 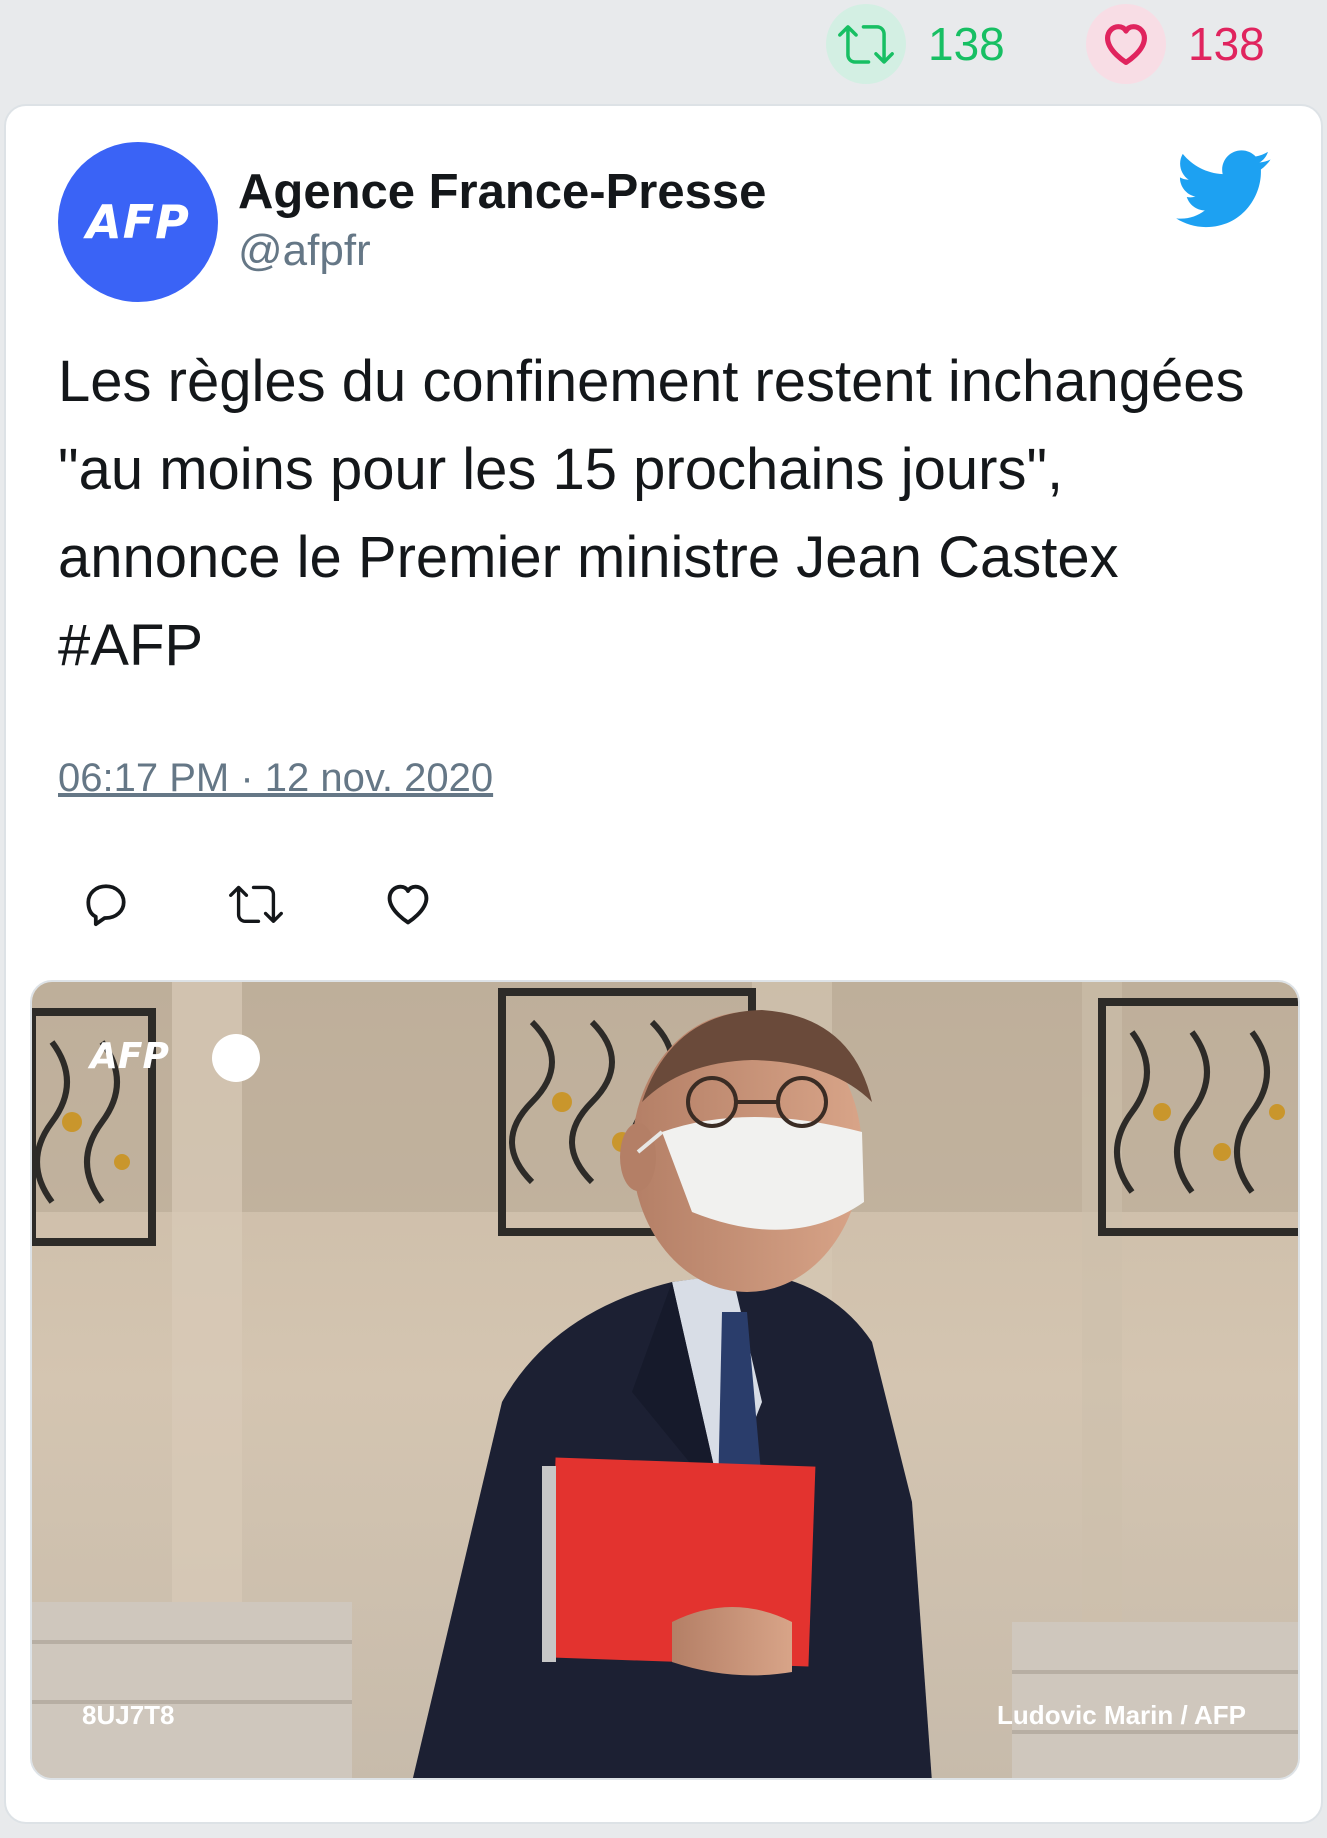 I want to click on retweet-button, so click(x=256, y=906).